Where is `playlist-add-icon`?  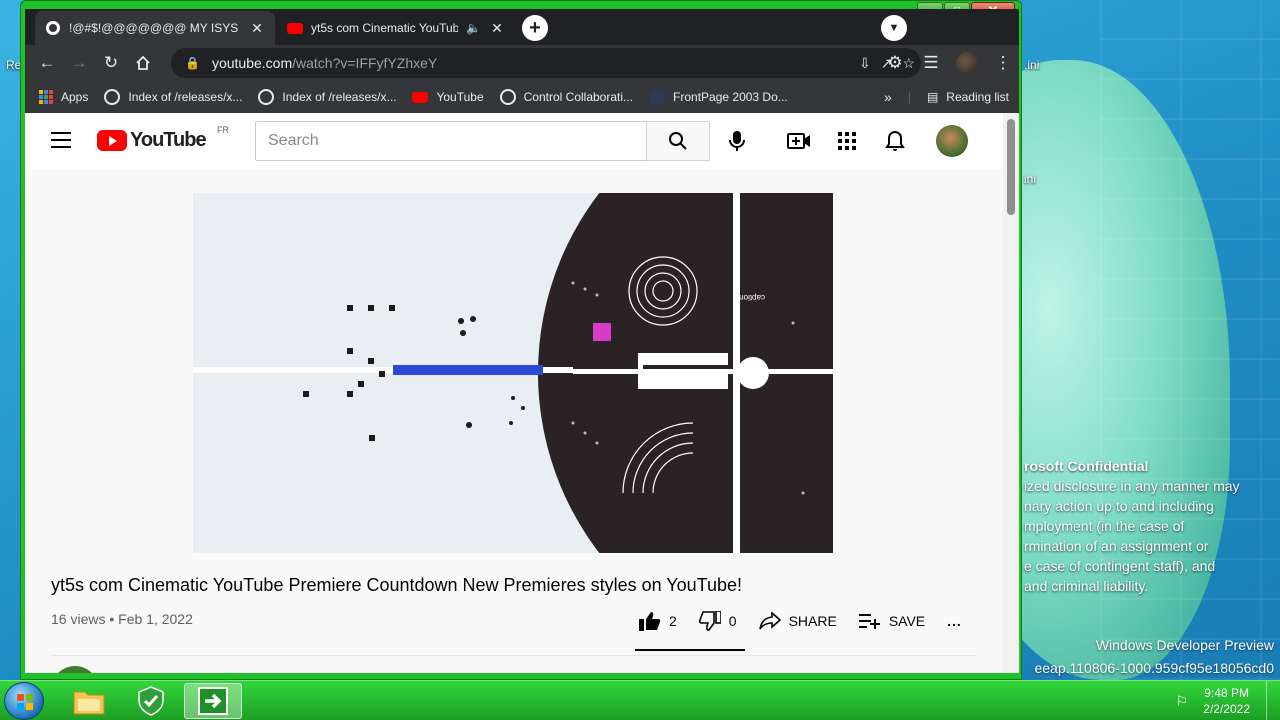
playlist-add-icon is located at coordinates (869, 621).